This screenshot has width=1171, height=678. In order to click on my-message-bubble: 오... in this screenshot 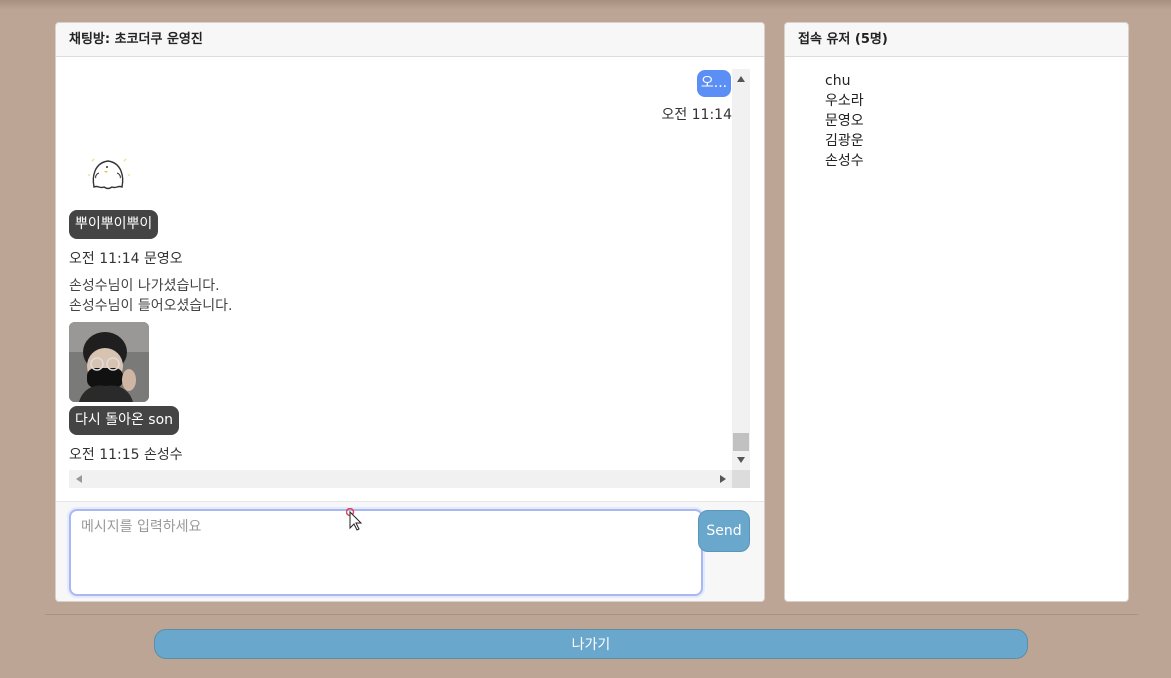, I will do `click(714, 83)`.